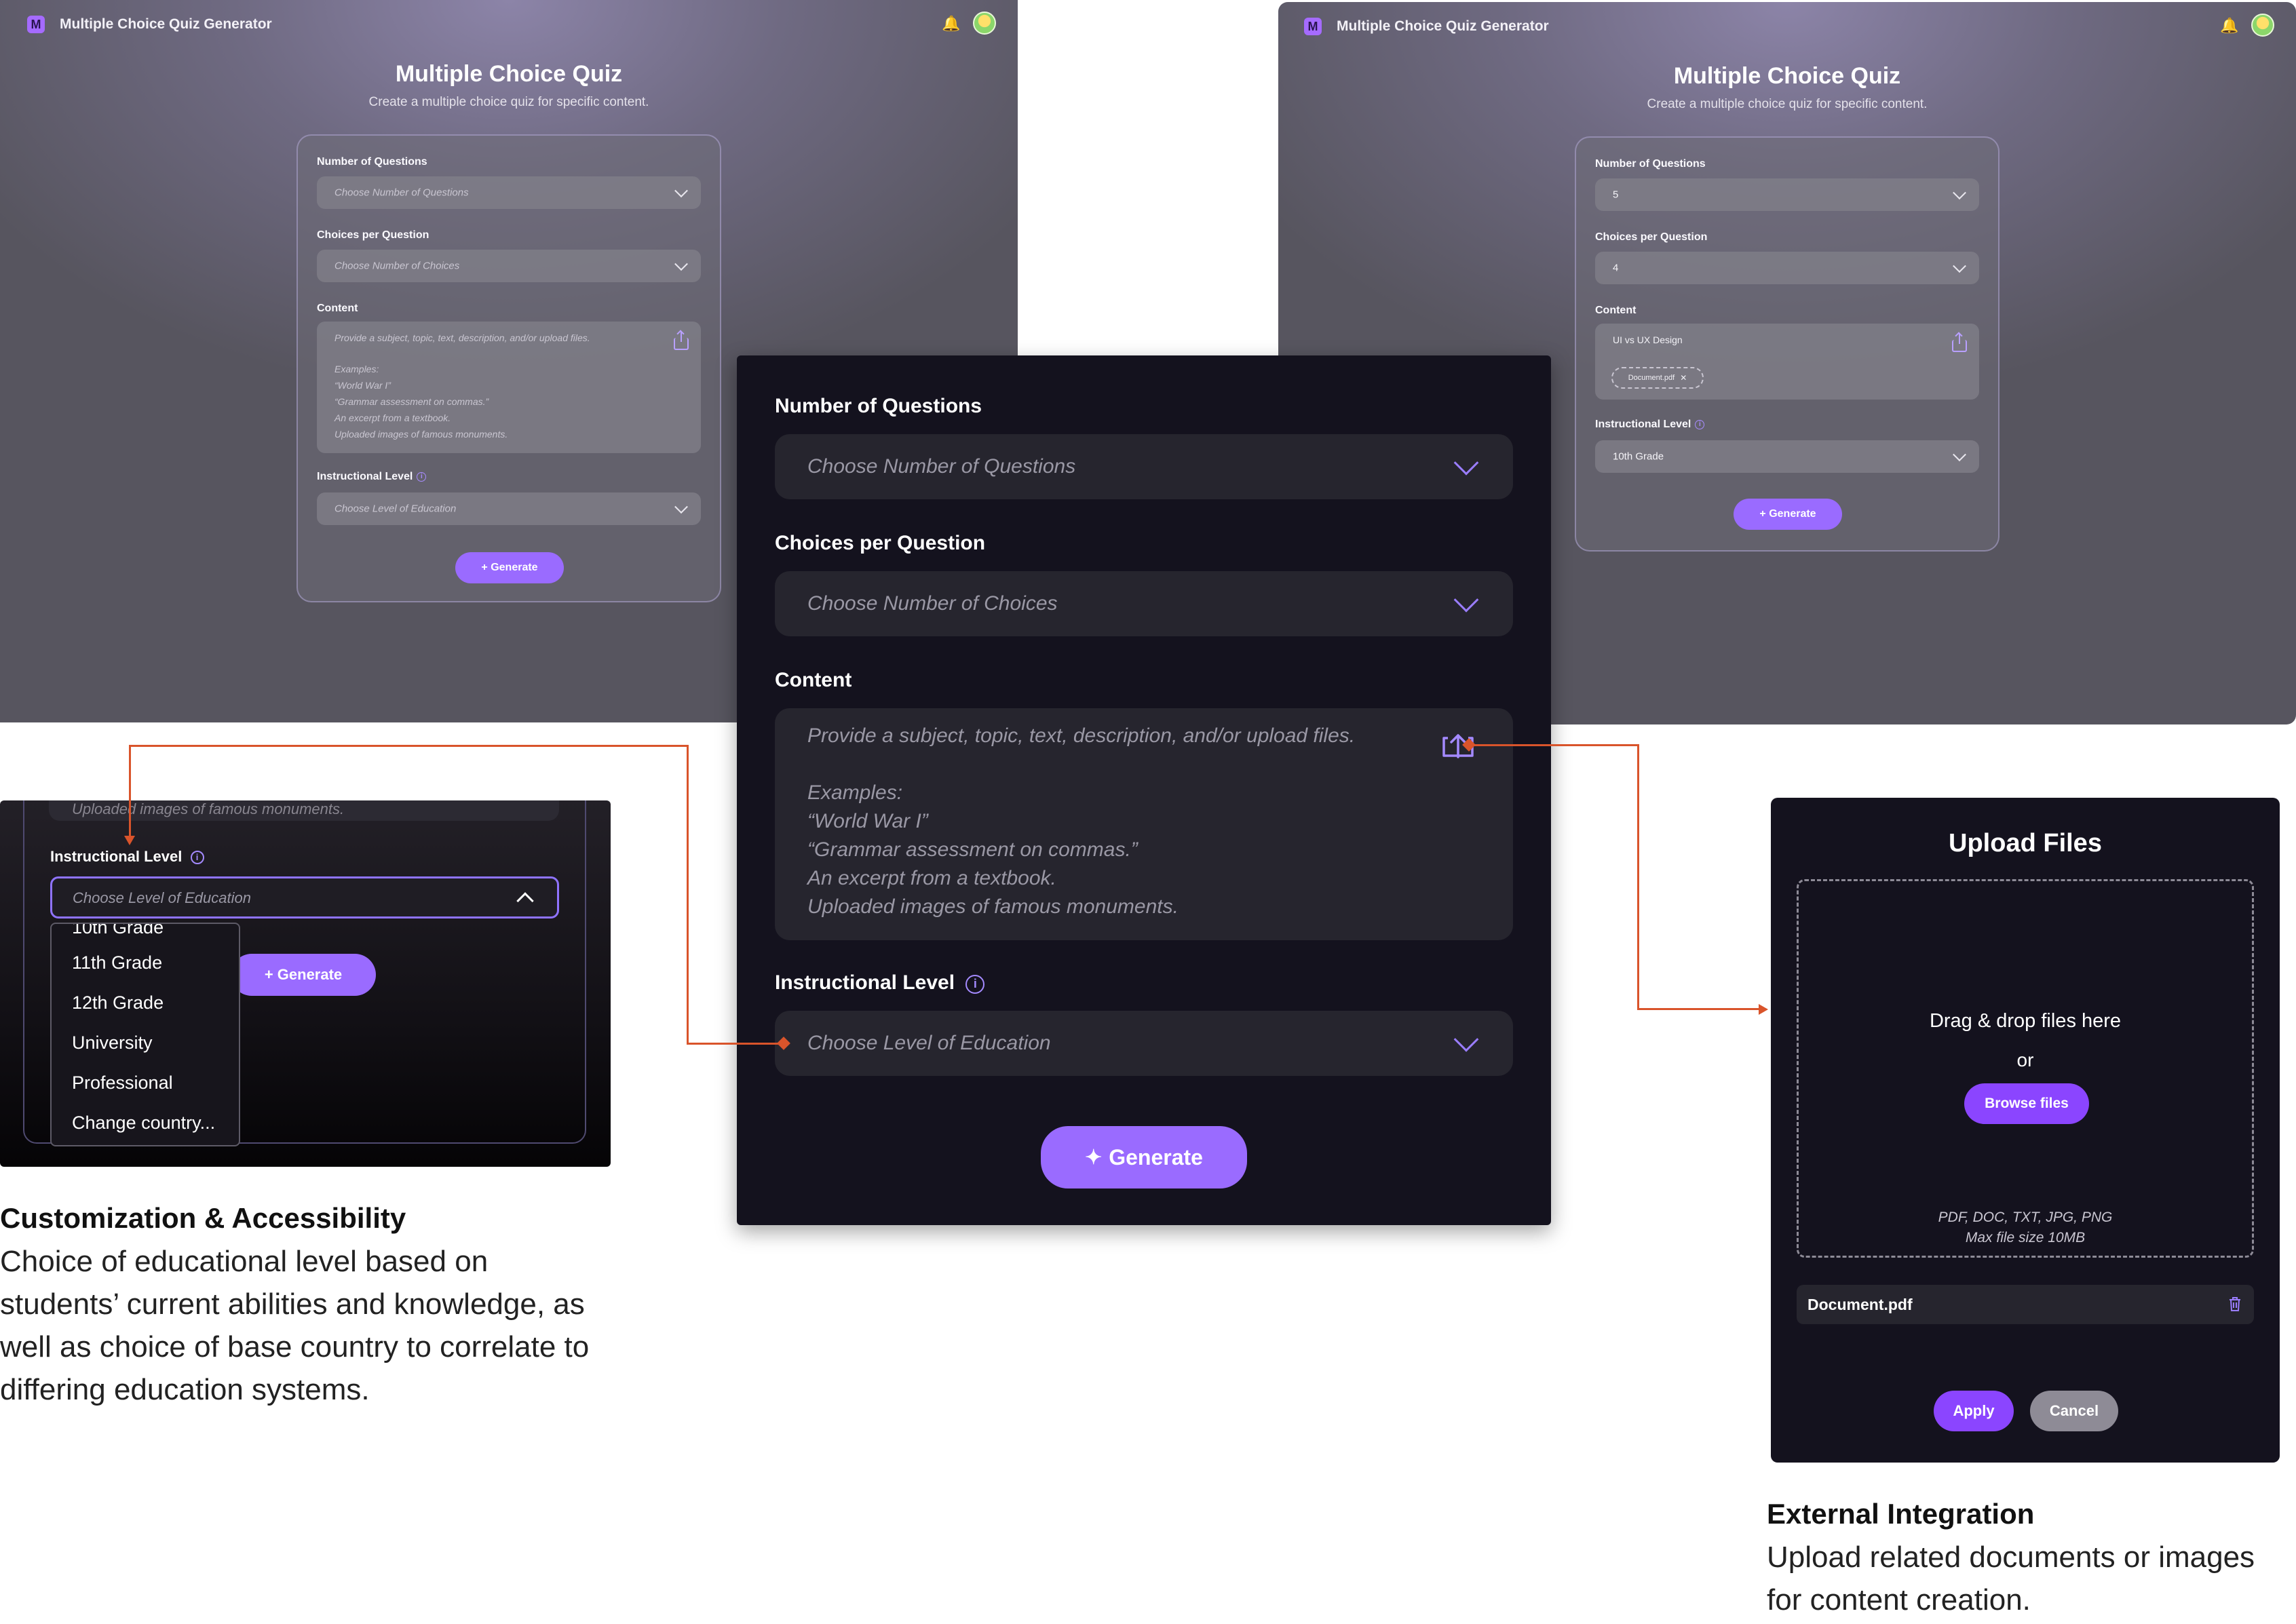  What do you see at coordinates (2074, 1411) in the screenshot?
I see `cancel-button: Cancel` at bounding box center [2074, 1411].